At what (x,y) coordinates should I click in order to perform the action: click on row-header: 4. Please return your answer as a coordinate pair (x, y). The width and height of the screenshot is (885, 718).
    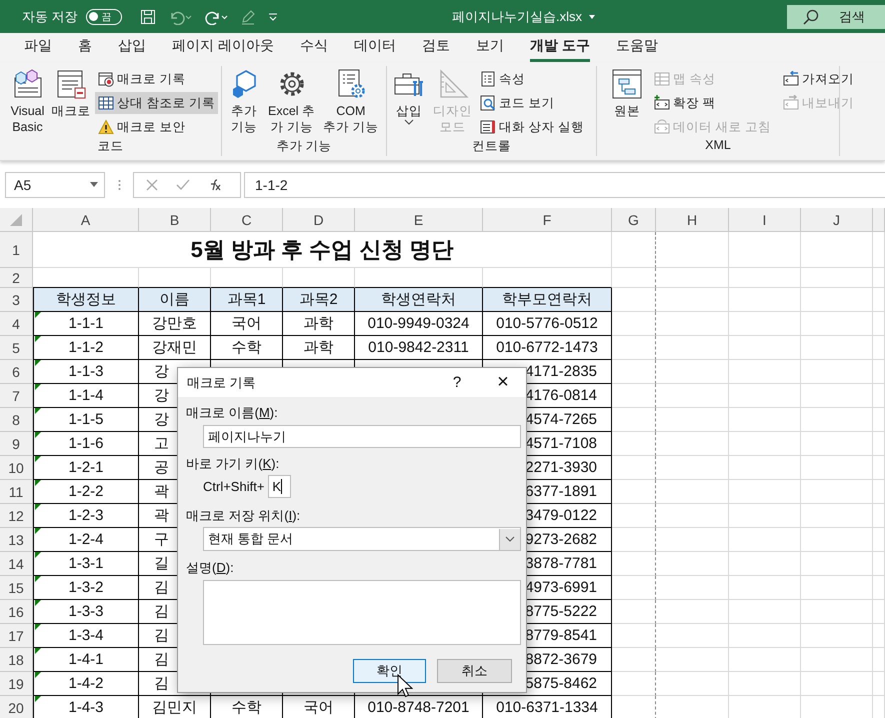
    Looking at the image, I should click on (16, 324).